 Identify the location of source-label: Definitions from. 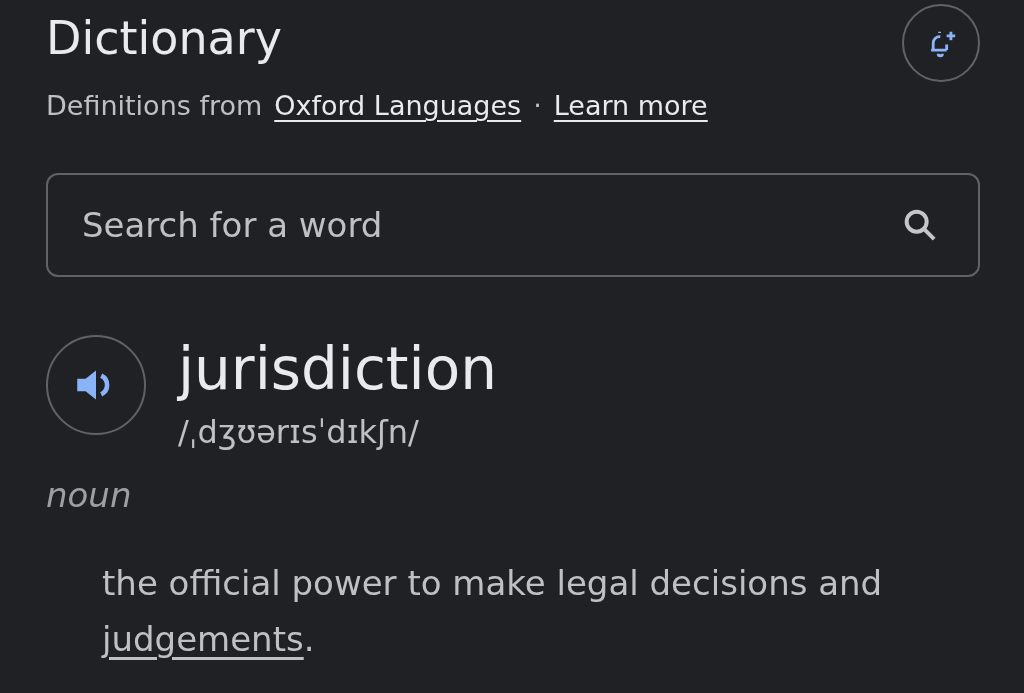
(154, 105).